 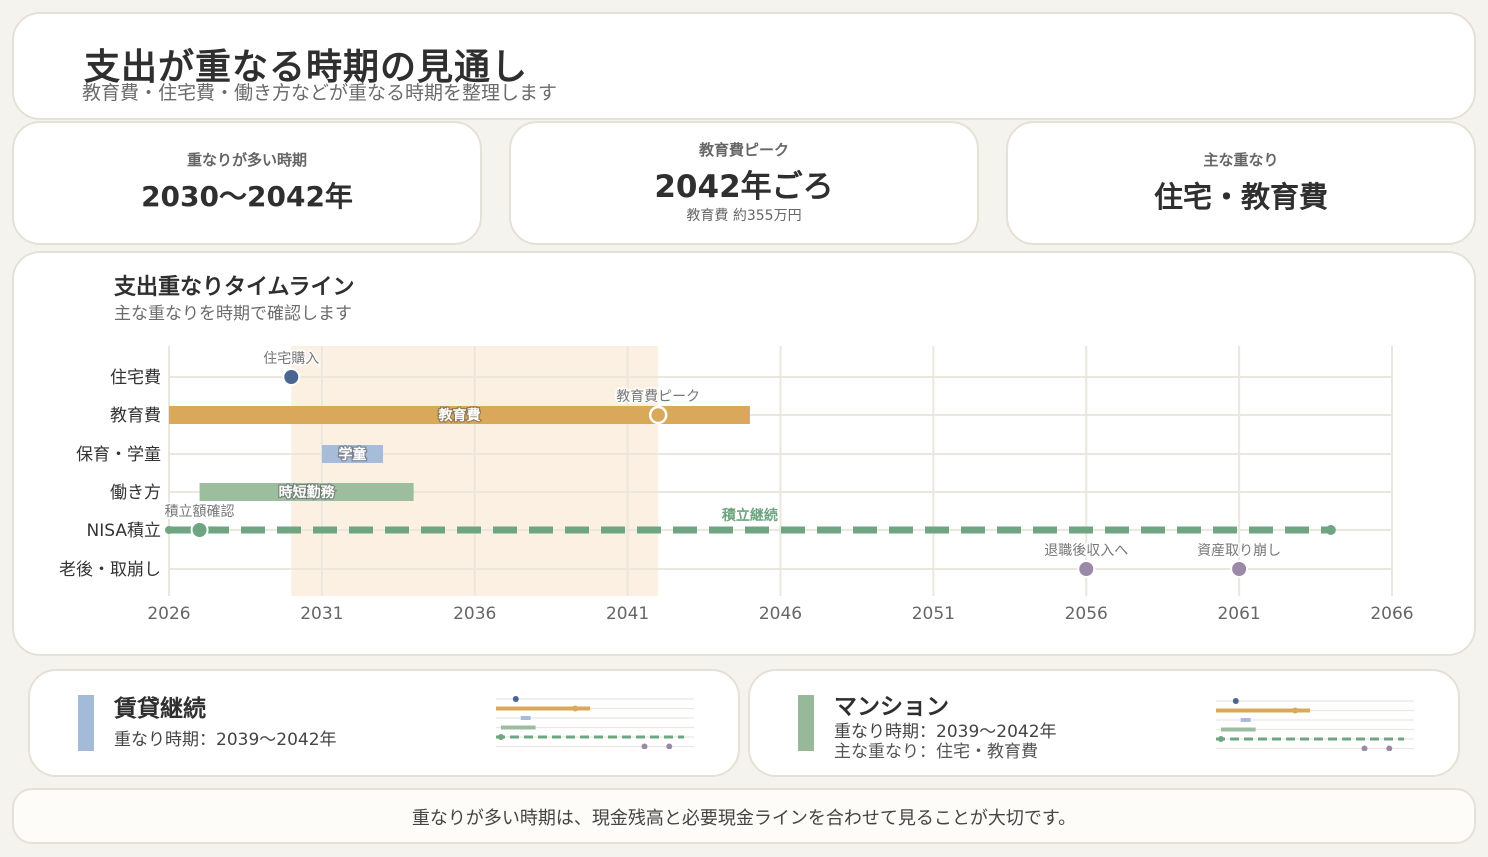 I want to click on row-label: 老後・取崩し, so click(x=110, y=570).